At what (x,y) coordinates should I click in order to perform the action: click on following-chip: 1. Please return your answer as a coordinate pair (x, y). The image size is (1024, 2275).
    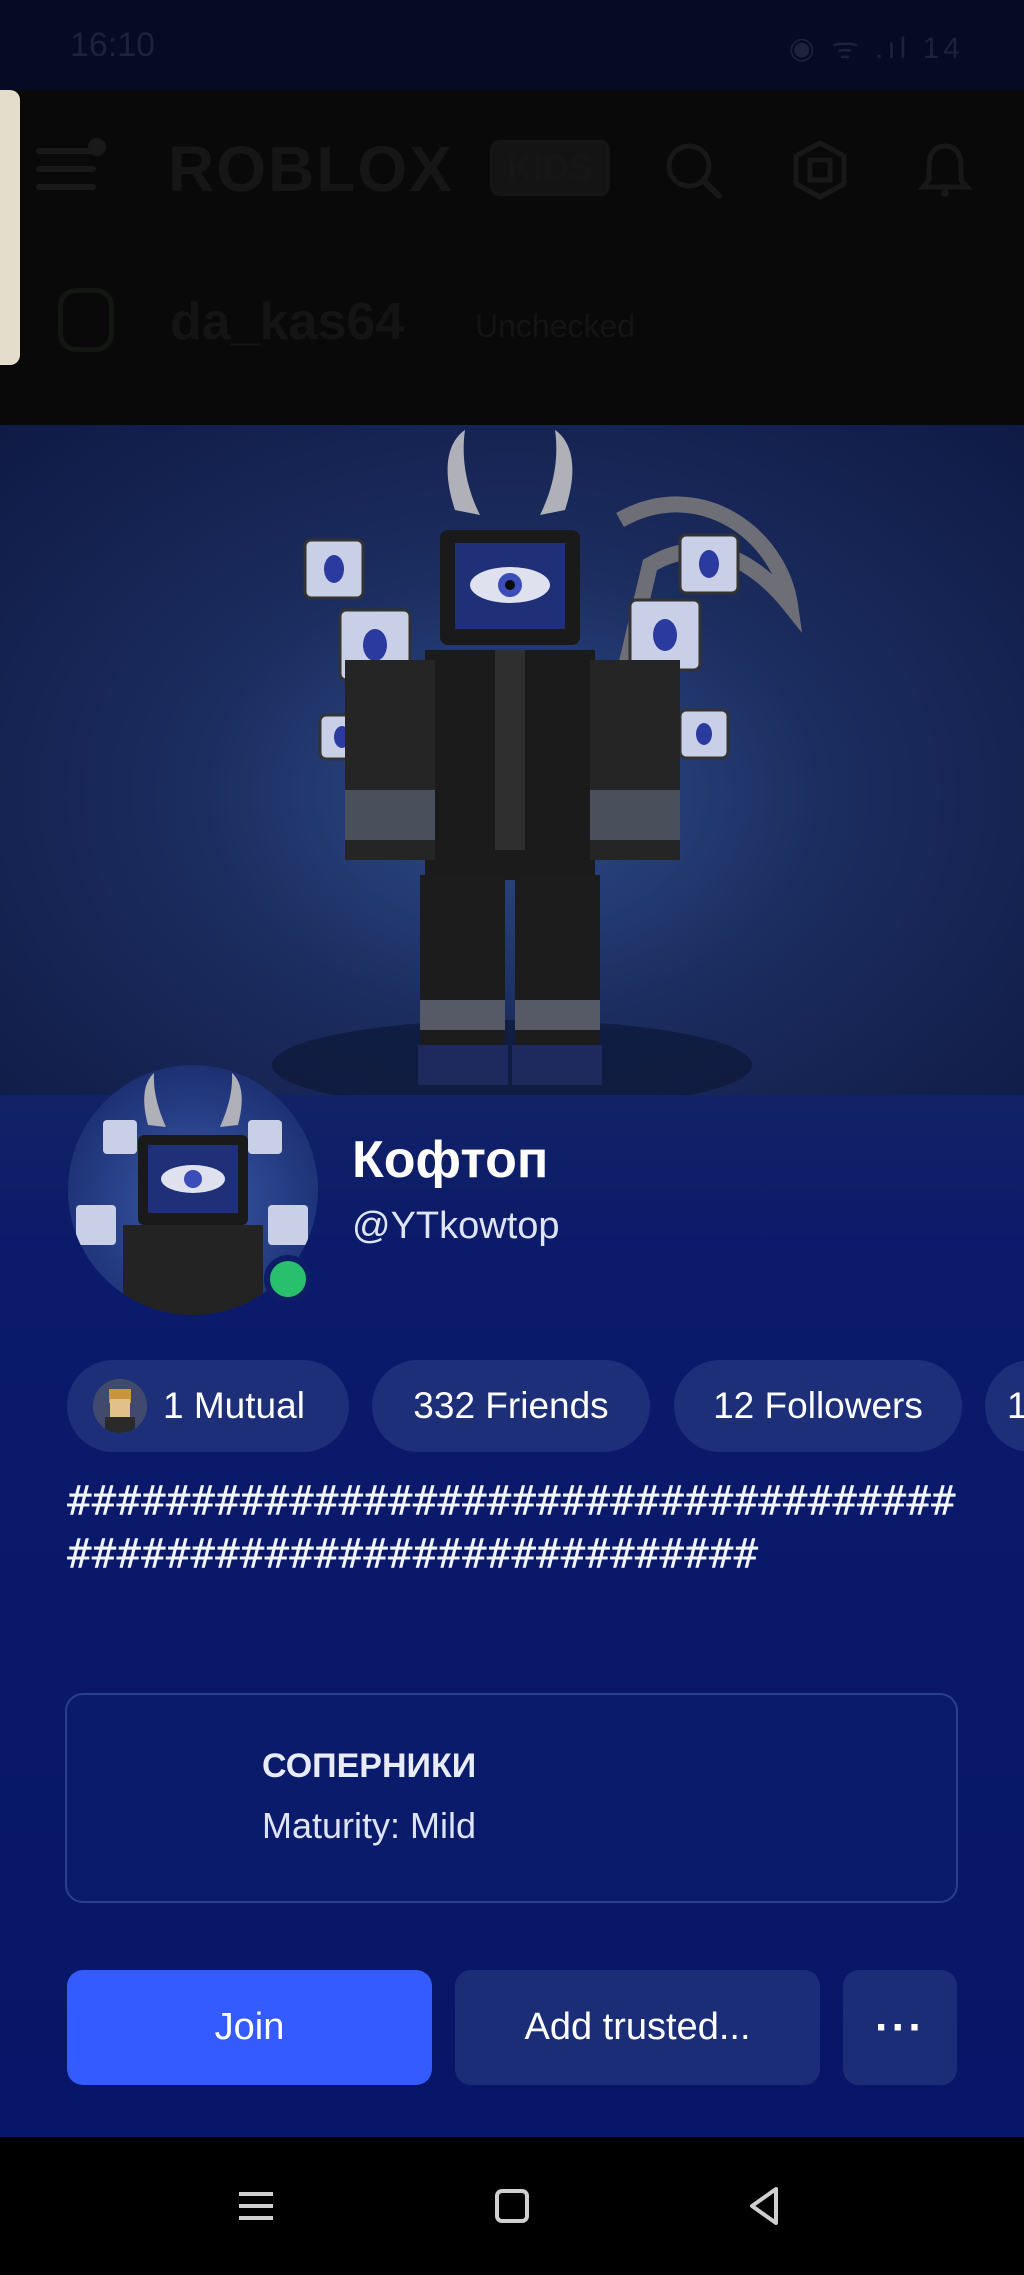
    Looking at the image, I should click on (1004, 1406).